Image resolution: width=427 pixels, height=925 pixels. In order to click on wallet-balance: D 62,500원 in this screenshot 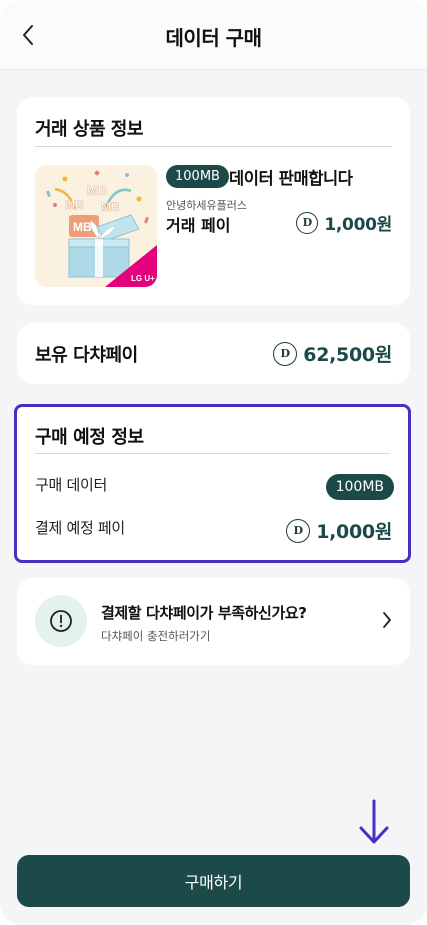, I will do `click(332, 353)`.